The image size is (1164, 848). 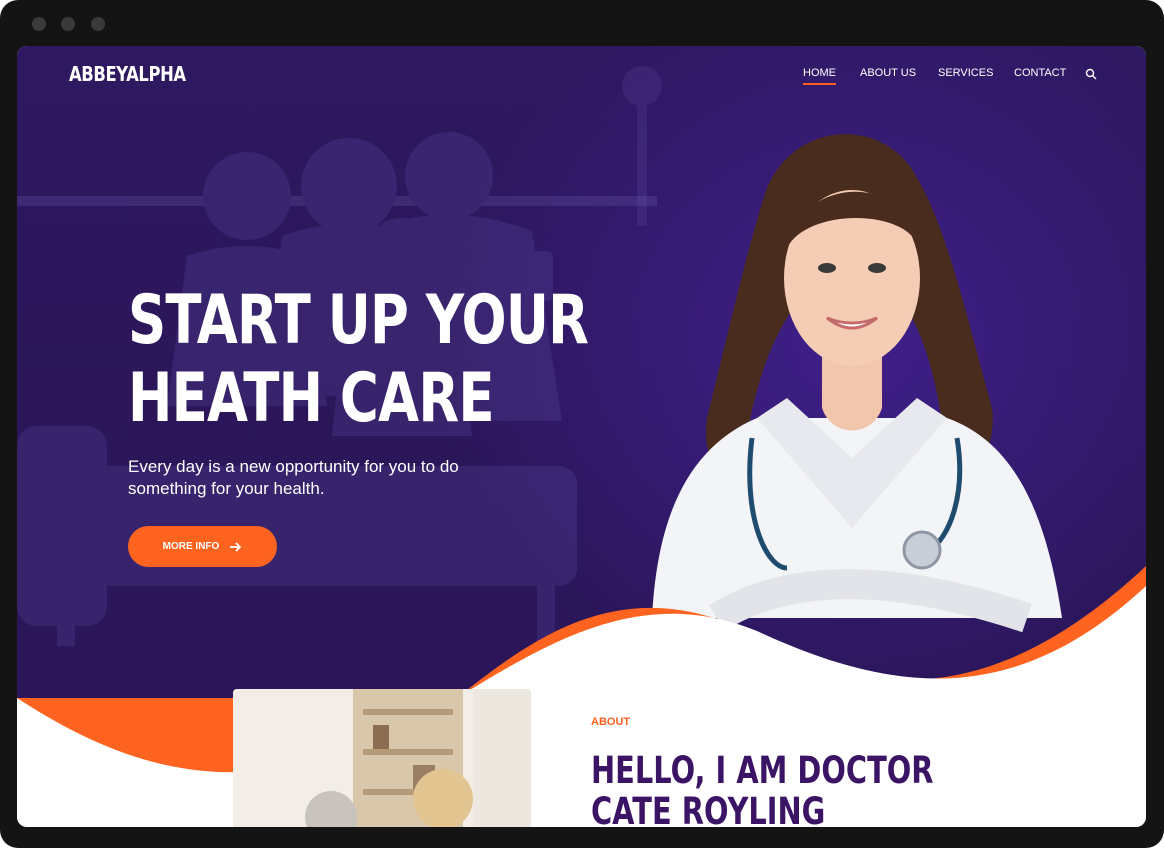 I want to click on more-info-label: MORE INFO, so click(x=191, y=546).